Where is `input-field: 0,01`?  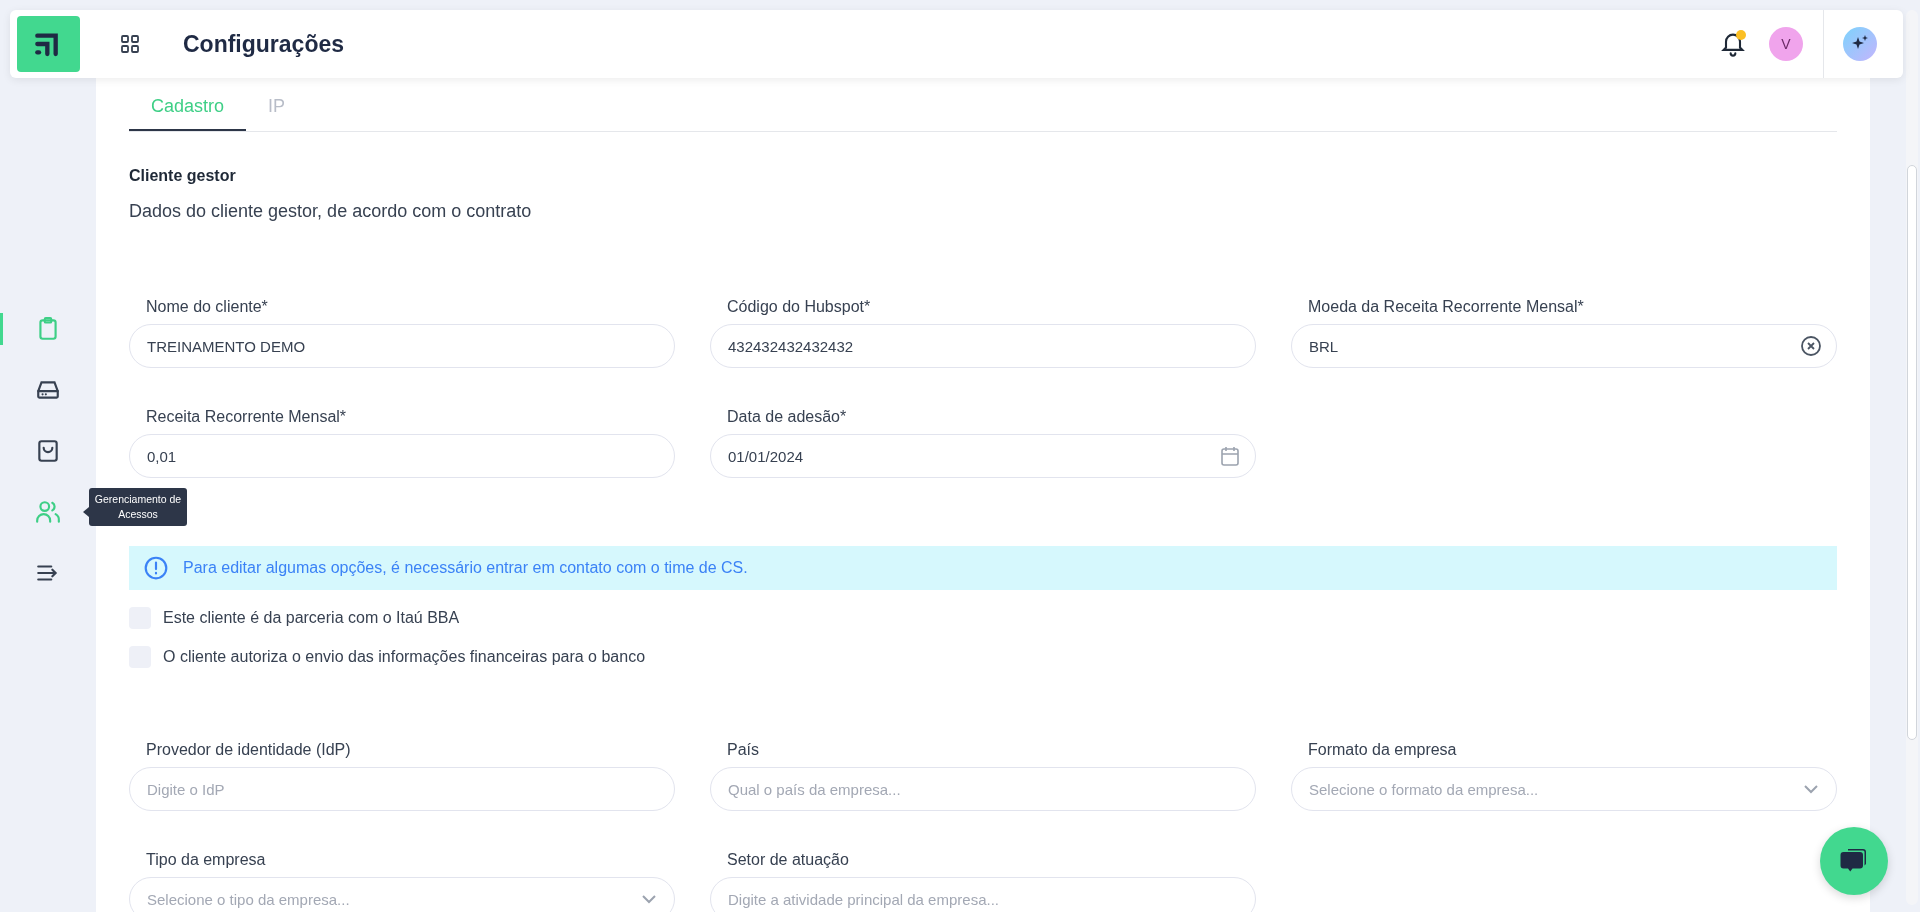
input-field: 0,01 is located at coordinates (402, 456).